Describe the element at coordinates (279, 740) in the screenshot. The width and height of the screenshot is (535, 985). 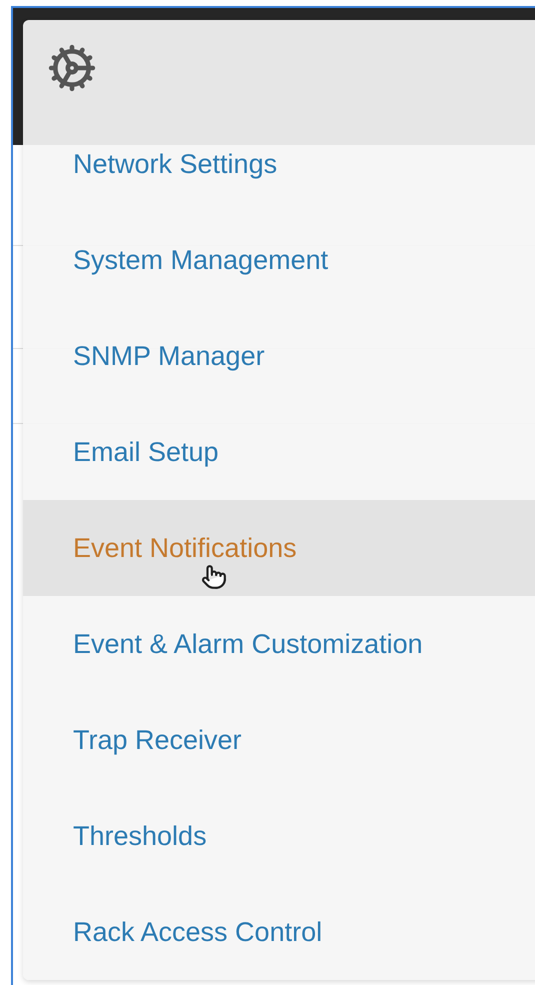
I see `menu-item: Trap Receiver` at that location.